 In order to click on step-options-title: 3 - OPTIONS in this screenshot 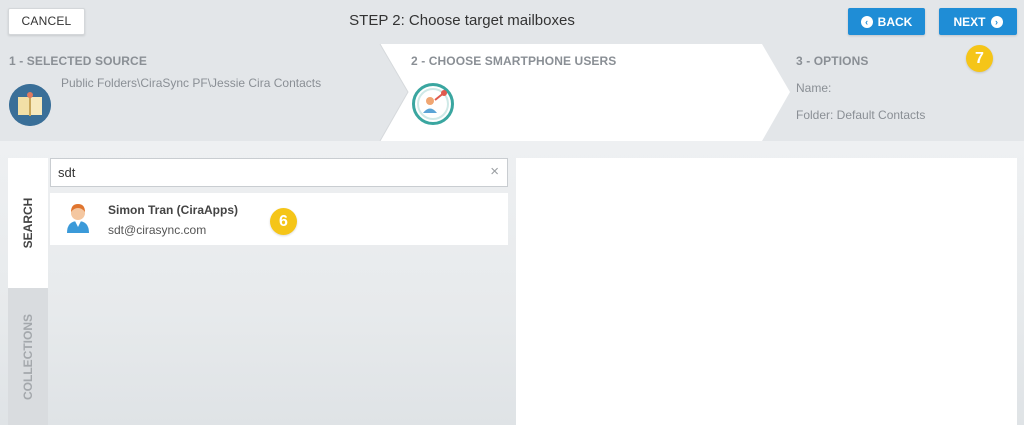, I will do `click(832, 61)`.